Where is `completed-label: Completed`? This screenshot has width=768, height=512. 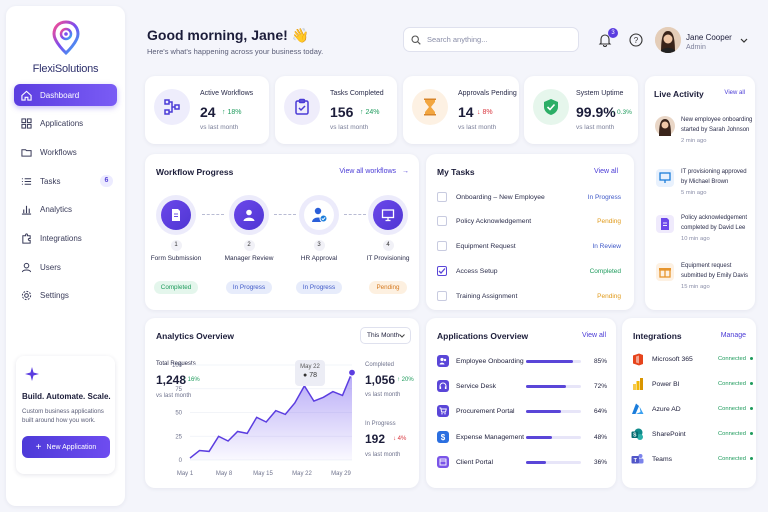
completed-label: Completed is located at coordinates (380, 365).